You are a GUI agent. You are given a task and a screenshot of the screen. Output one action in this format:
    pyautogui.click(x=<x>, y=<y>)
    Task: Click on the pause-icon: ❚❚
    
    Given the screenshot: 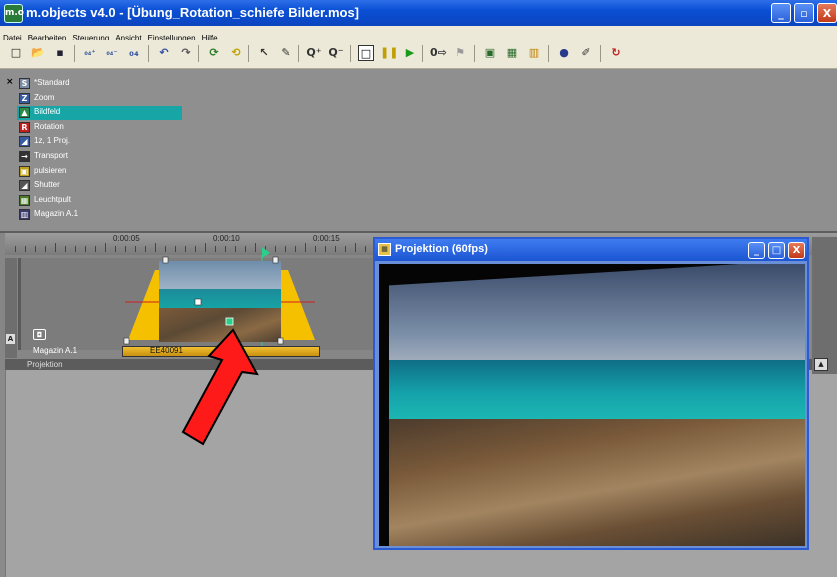 What is the action you would take?
    pyautogui.click(x=389, y=53)
    